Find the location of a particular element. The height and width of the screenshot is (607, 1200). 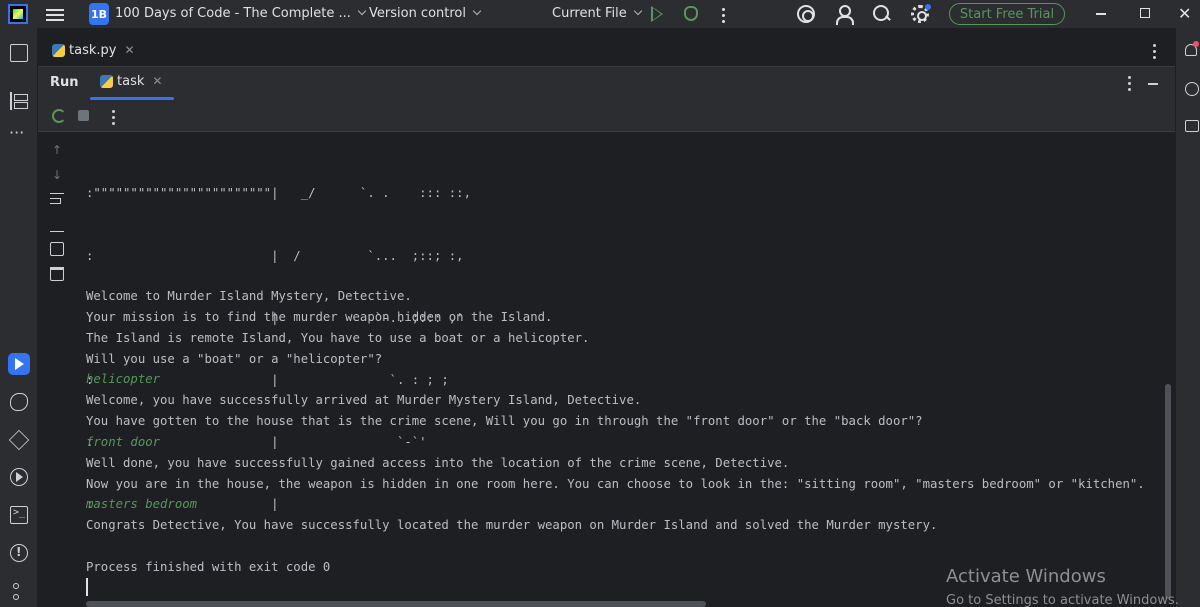

text-cursor is located at coordinates (87, 587).